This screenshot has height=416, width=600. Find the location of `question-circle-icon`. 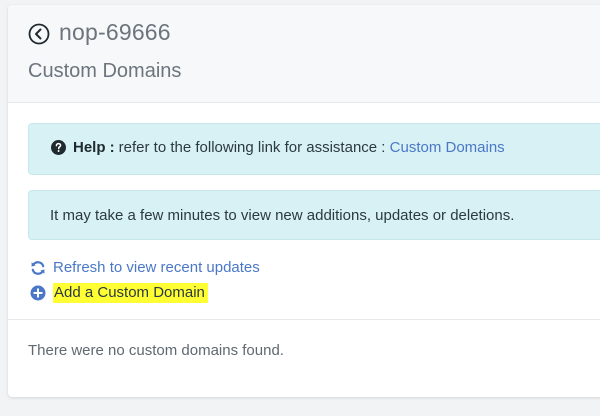

question-circle-icon is located at coordinates (58, 147).